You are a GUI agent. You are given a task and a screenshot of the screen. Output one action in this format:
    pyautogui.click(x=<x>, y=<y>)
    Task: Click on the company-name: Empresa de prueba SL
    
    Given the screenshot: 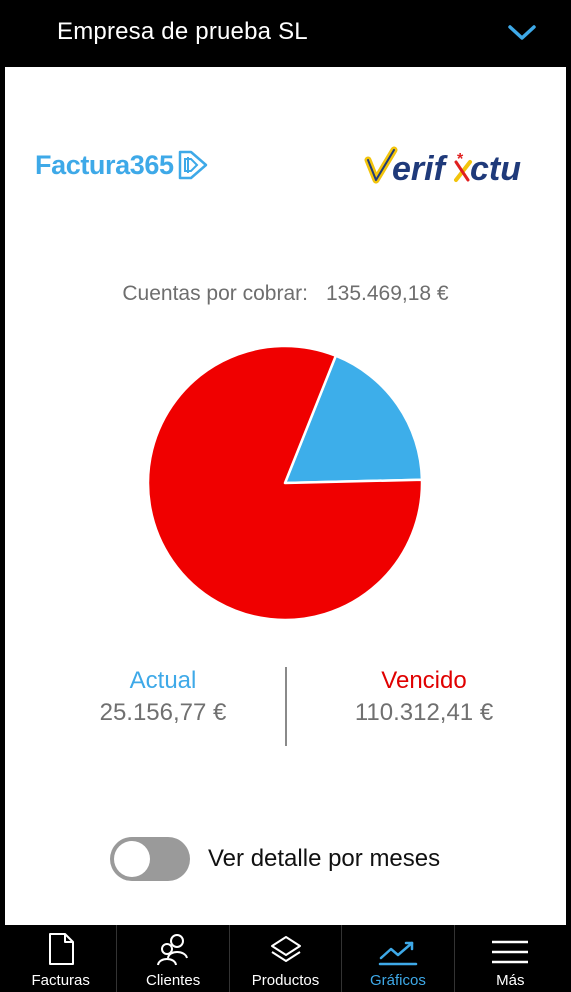 What is the action you would take?
    pyautogui.click(x=182, y=31)
    